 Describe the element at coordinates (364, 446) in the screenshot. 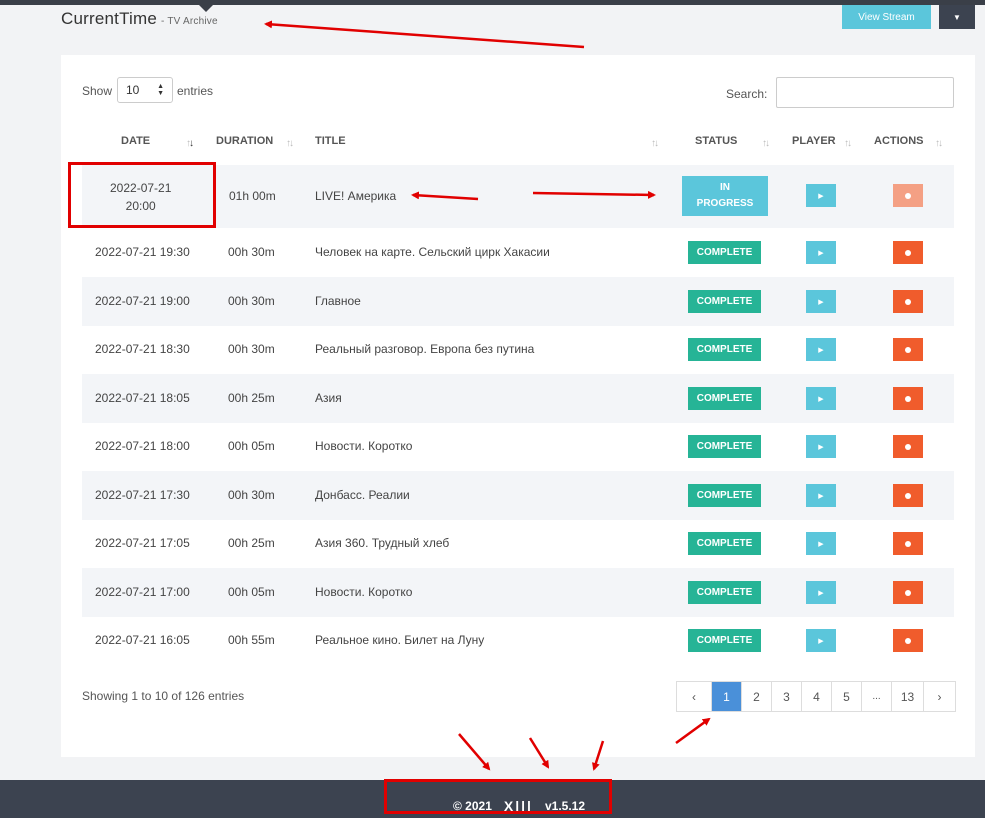

I see `row-title: Новости. Коротко` at that location.